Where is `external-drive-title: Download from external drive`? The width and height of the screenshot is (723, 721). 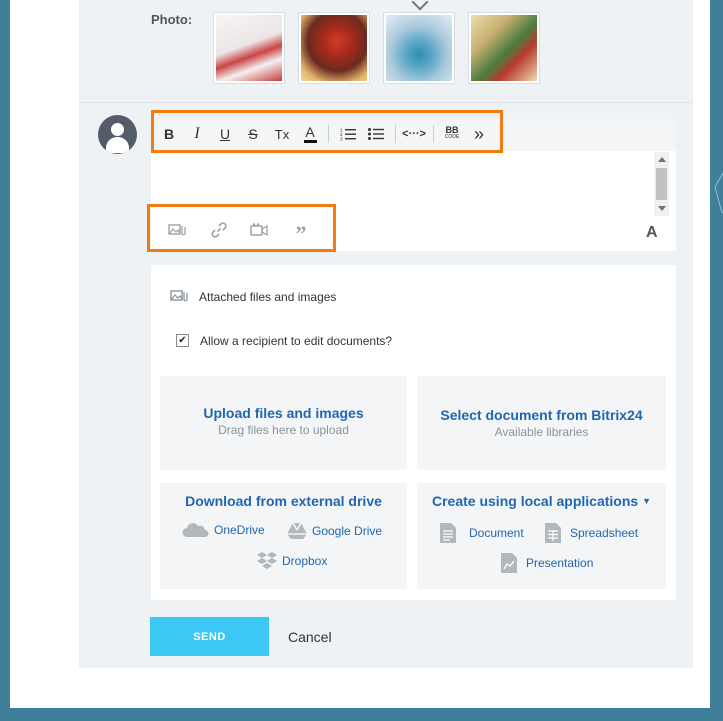 external-drive-title: Download from external drive is located at coordinates (283, 501).